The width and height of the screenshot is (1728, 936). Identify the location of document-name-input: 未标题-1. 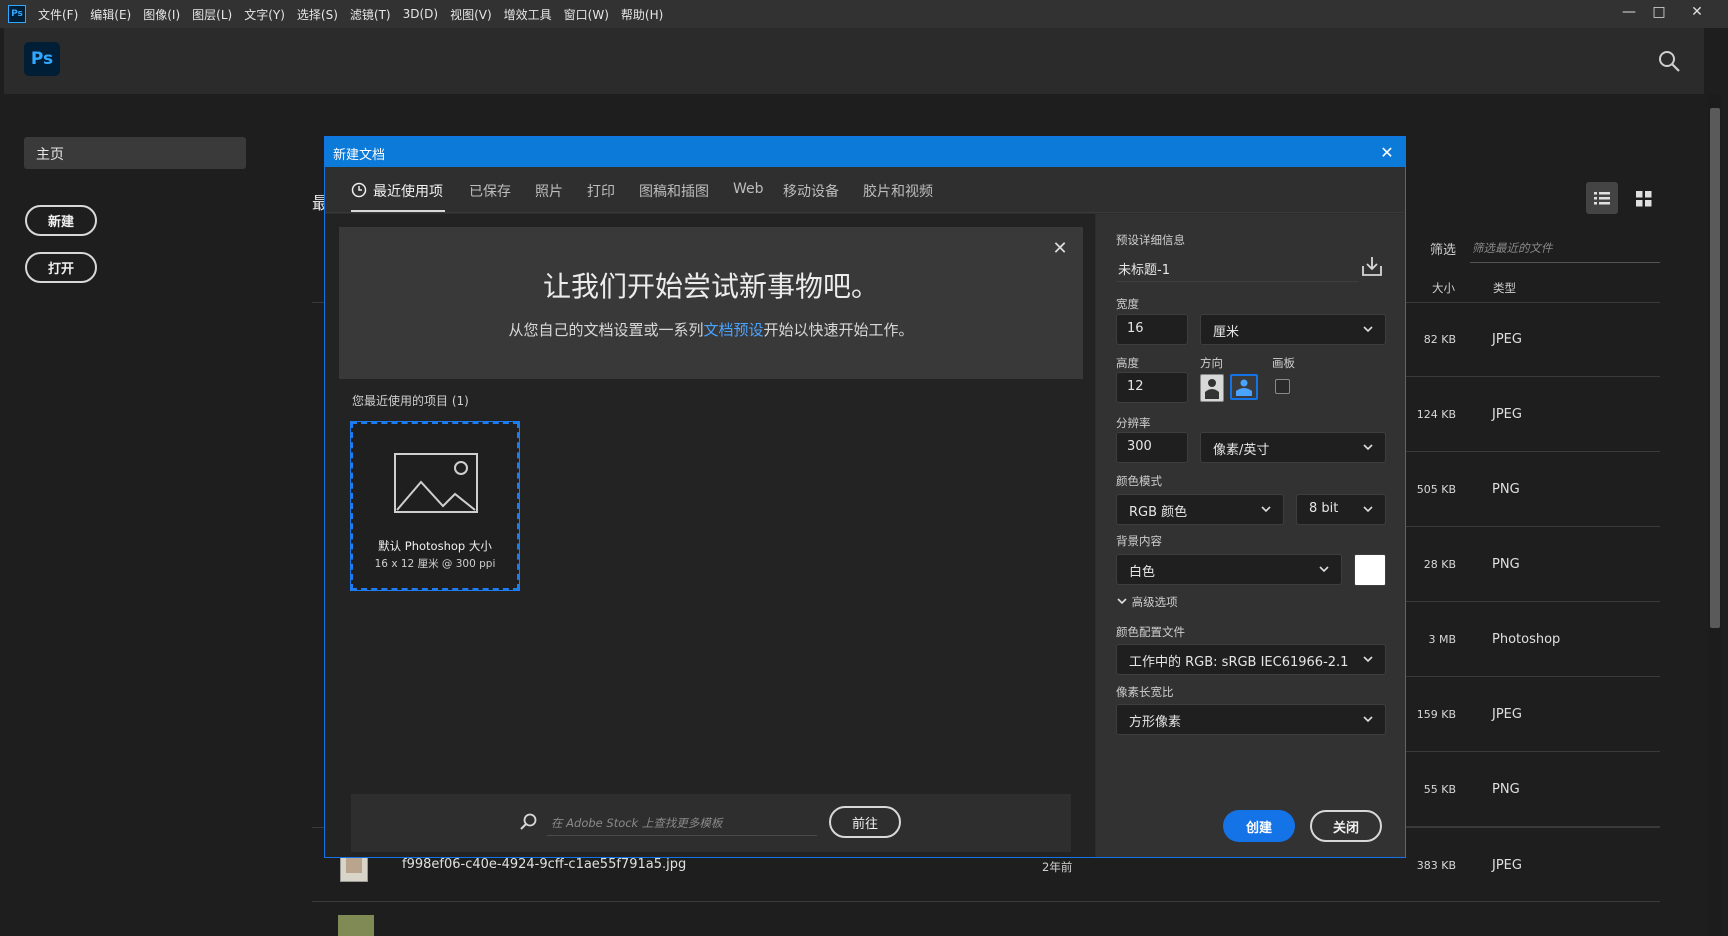
(1237, 267).